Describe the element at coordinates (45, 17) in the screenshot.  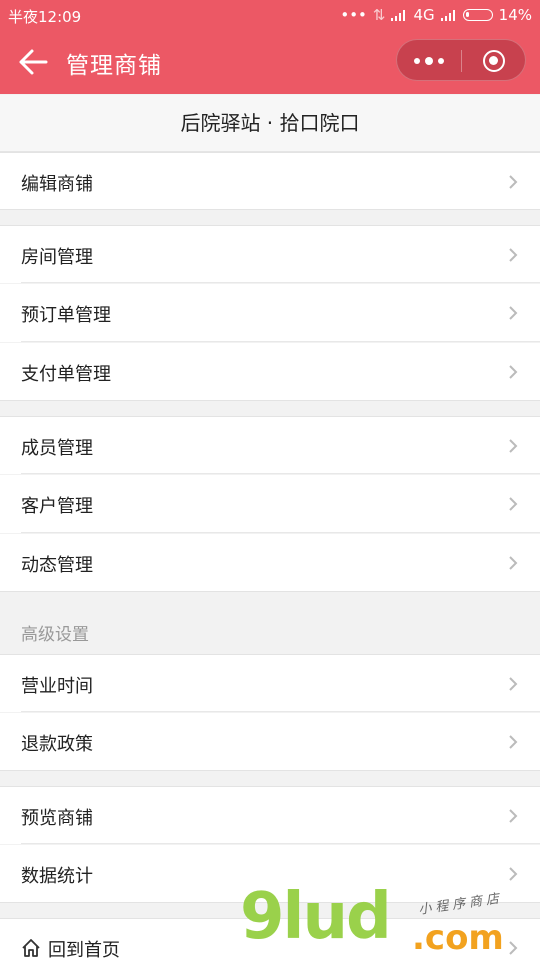
I see `status-time: 半夜12:09` at that location.